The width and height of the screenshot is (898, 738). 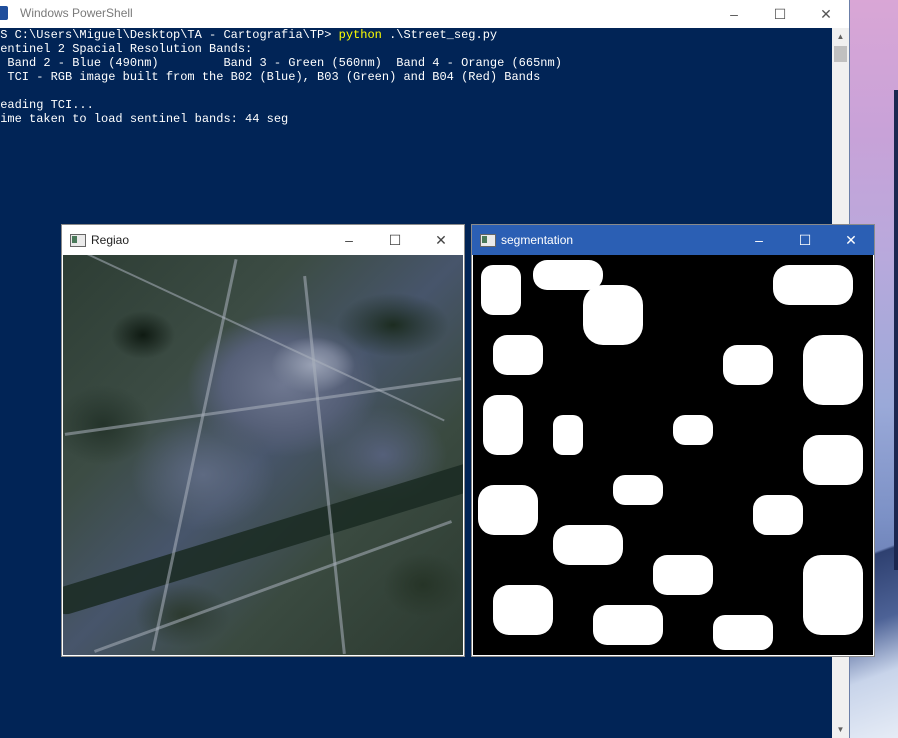 I want to click on close-button: ✕, so click(x=826, y=14).